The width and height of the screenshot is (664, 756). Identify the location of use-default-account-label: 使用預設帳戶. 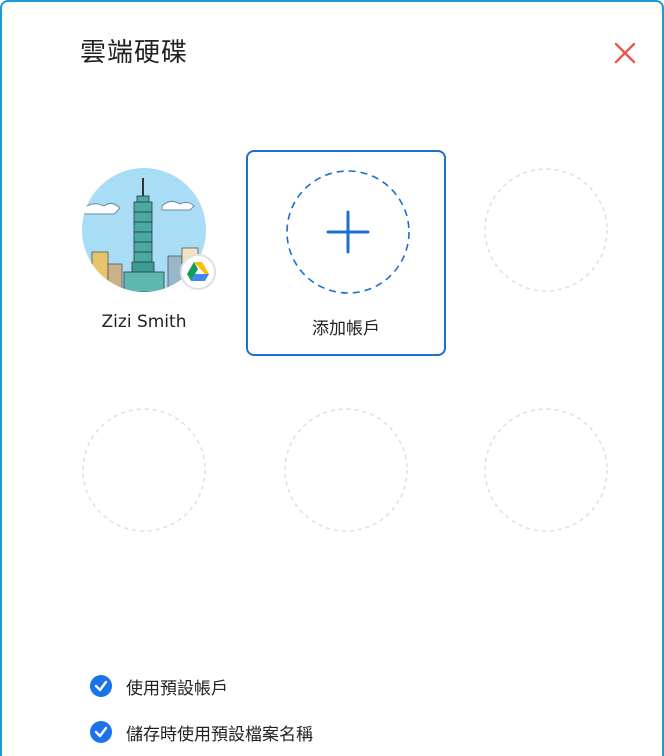
(177, 688).